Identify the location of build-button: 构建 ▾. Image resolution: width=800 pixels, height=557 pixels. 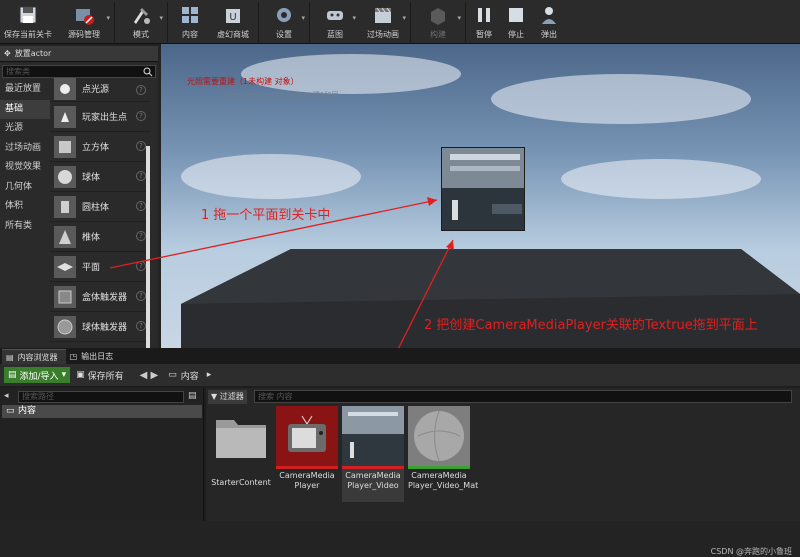
(438, 22).